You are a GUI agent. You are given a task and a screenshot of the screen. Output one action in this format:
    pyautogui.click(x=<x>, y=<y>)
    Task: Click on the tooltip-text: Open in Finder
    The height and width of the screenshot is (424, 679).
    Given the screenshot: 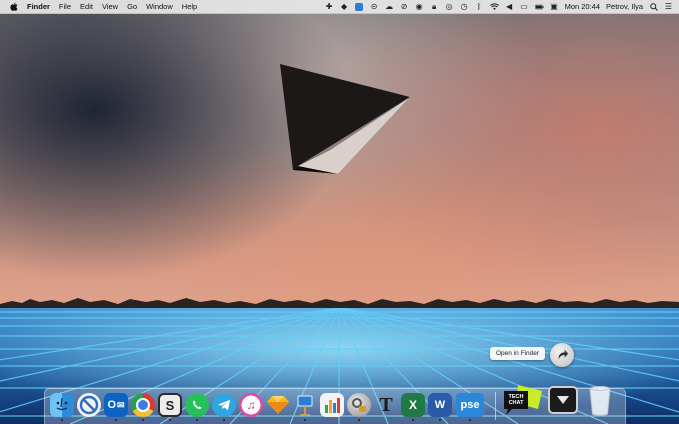 What is the action you would take?
    pyautogui.click(x=517, y=353)
    